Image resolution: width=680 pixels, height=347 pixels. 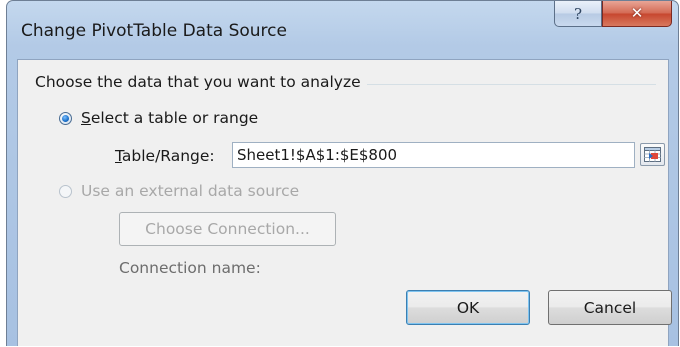 I want to click on dialog-title: Change PivotTable Data Source, so click(x=154, y=31).